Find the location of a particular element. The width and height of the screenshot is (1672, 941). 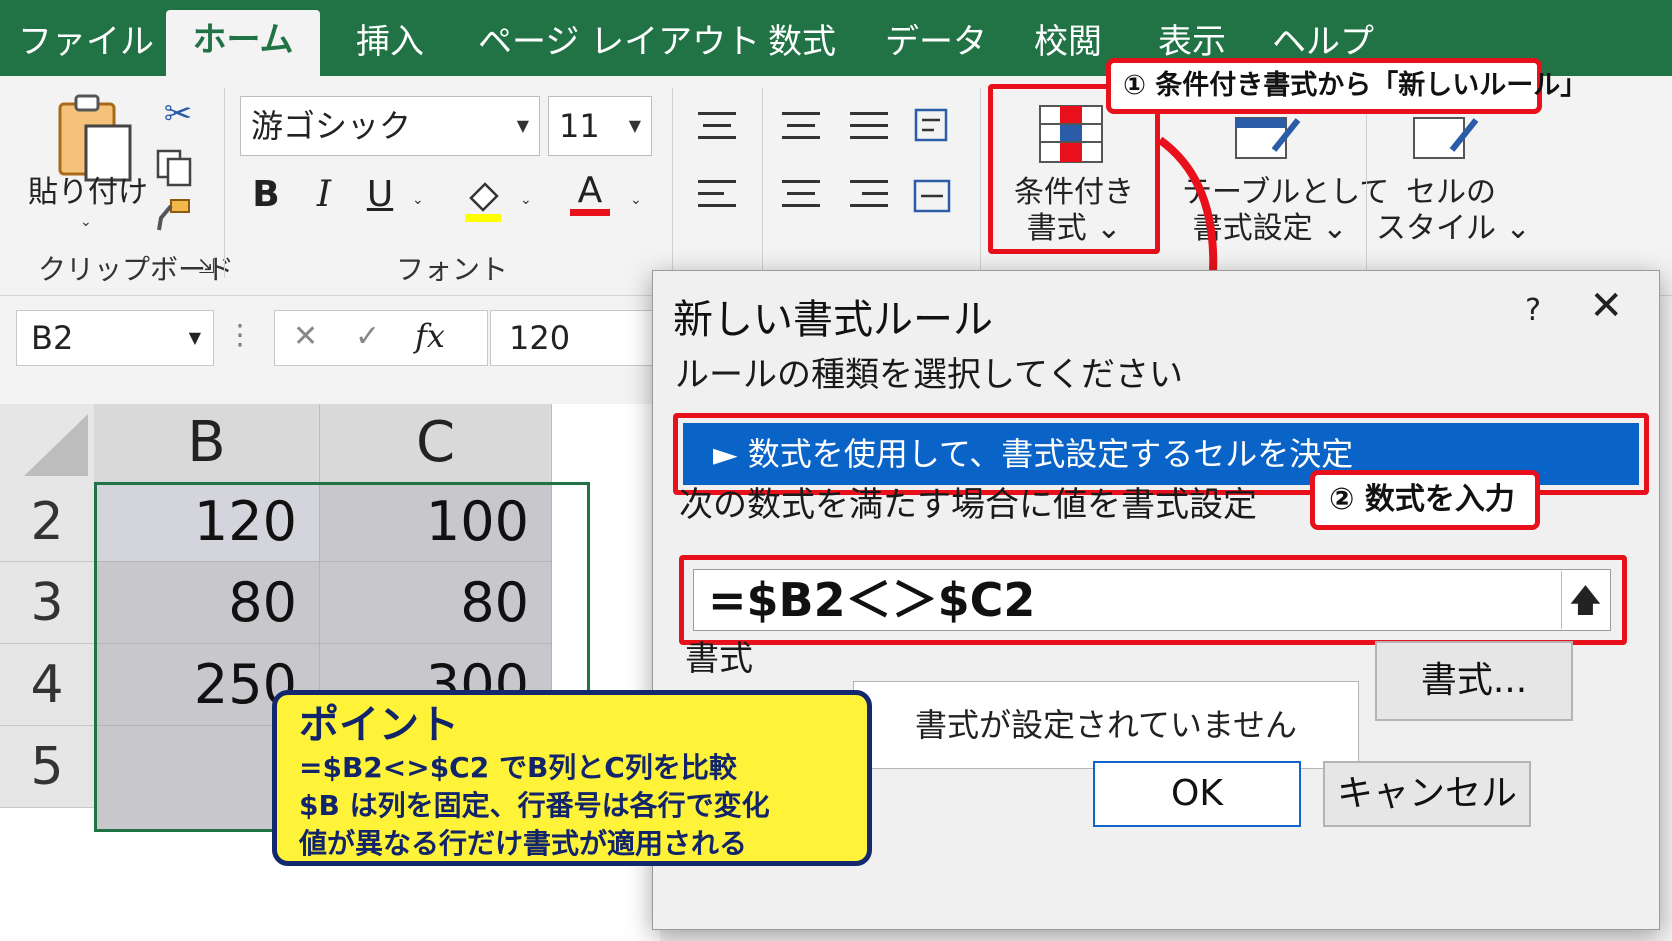

formula-bar-buttons: ✕ ✓ fx is located at coordinates (381, 338).